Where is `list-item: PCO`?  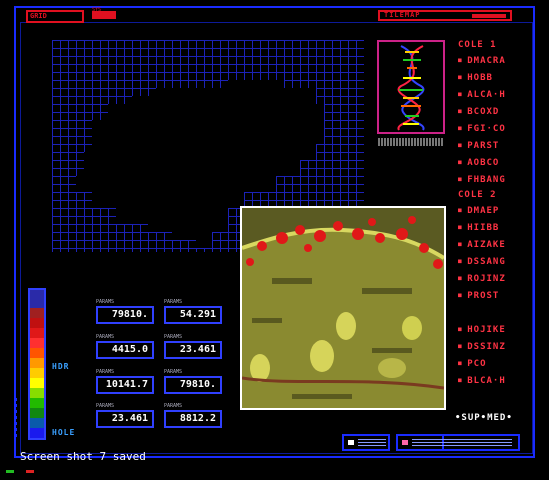
list-item: PCO is located at coordinates (498, 363).